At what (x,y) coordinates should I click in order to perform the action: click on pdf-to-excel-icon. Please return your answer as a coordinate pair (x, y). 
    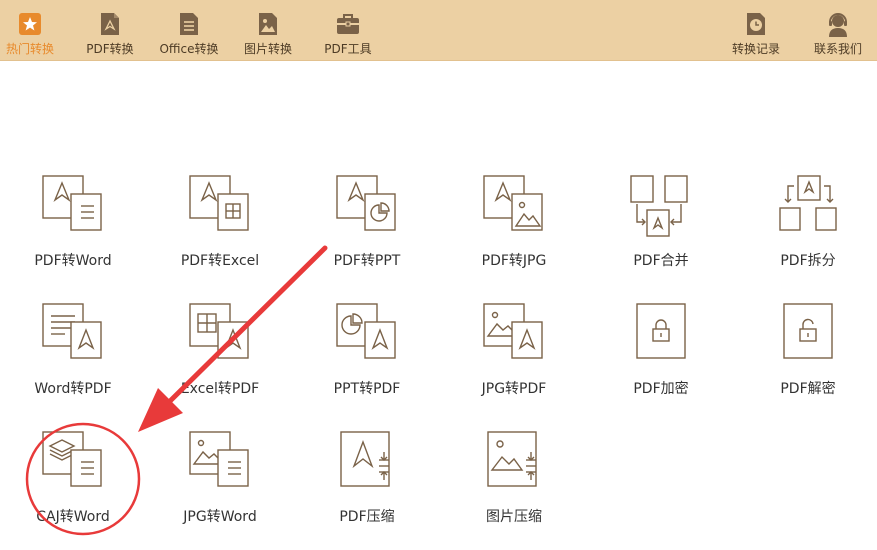
    Looking at the image, I should click on (219, 203).